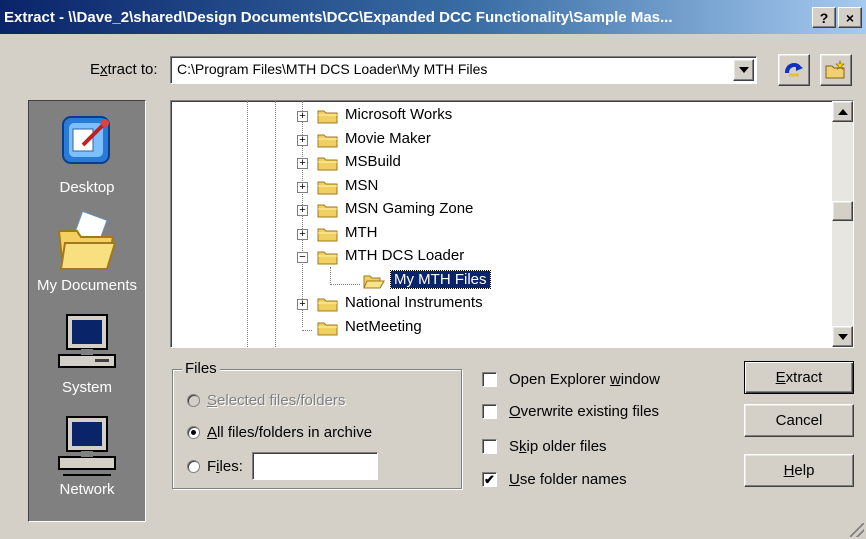  I want to click on radio-dot, so click(193, 432).